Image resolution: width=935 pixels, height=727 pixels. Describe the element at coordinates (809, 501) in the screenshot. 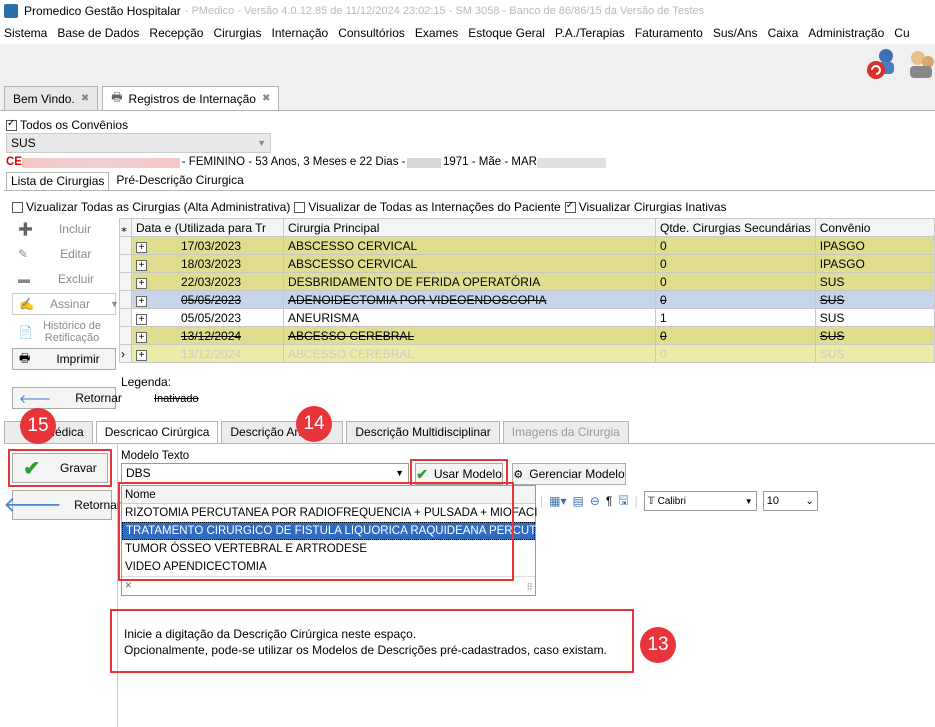

I see `chevron-down-icon: ⌄` at that location.